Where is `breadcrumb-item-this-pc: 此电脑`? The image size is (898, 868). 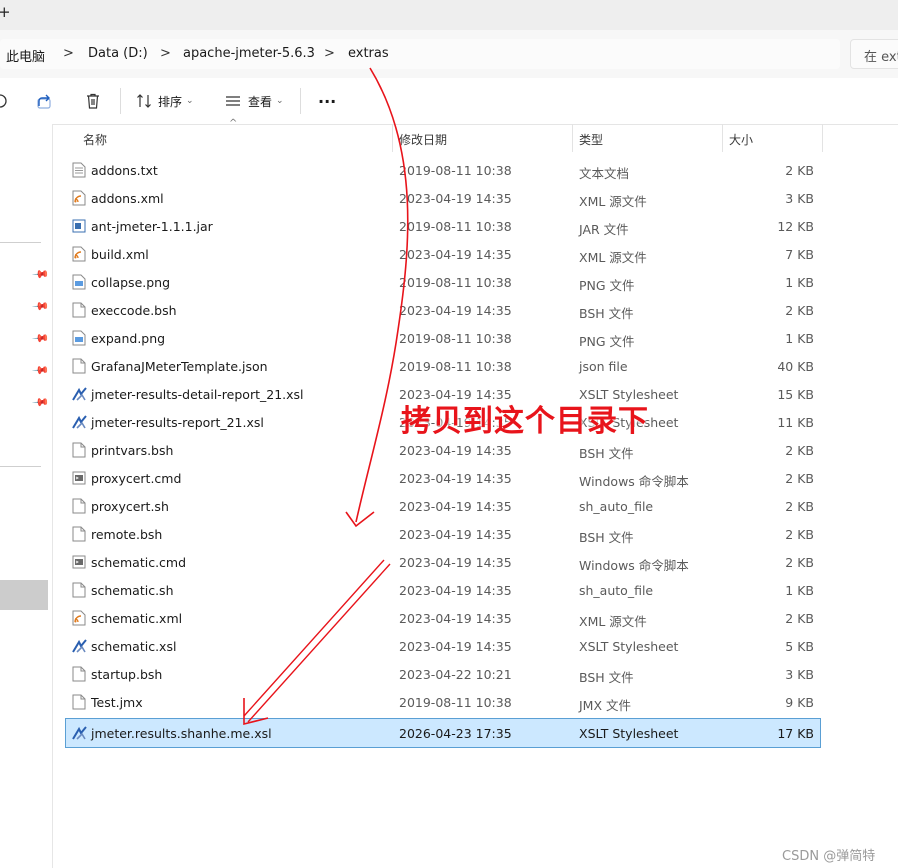
breadcrumb-item-this-pc: 此电脑 is located at coordinates (25, 55).